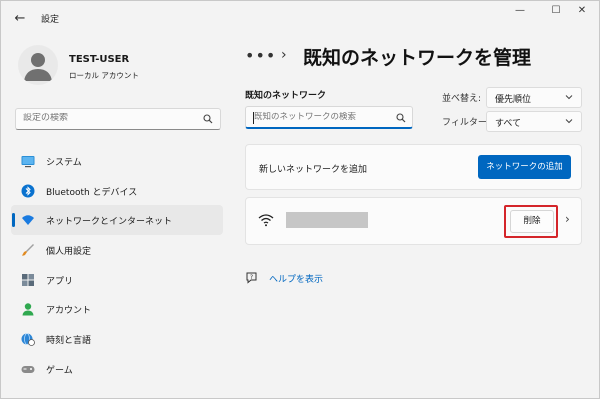  Describe the element at coordinates (532, 221) in the screenshot. I see `delete-button: 削除` at that location.